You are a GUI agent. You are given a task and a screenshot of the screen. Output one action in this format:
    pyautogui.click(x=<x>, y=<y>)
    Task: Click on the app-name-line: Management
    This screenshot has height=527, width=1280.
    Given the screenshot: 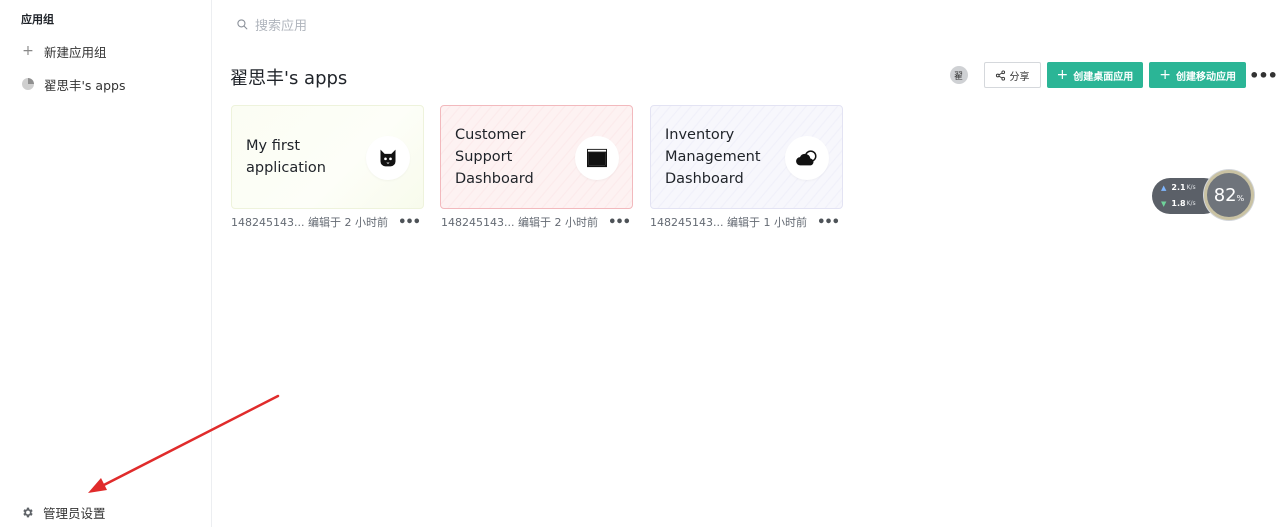 What is the action you would take?
    pyautogui.click(x=713, y=157)
    